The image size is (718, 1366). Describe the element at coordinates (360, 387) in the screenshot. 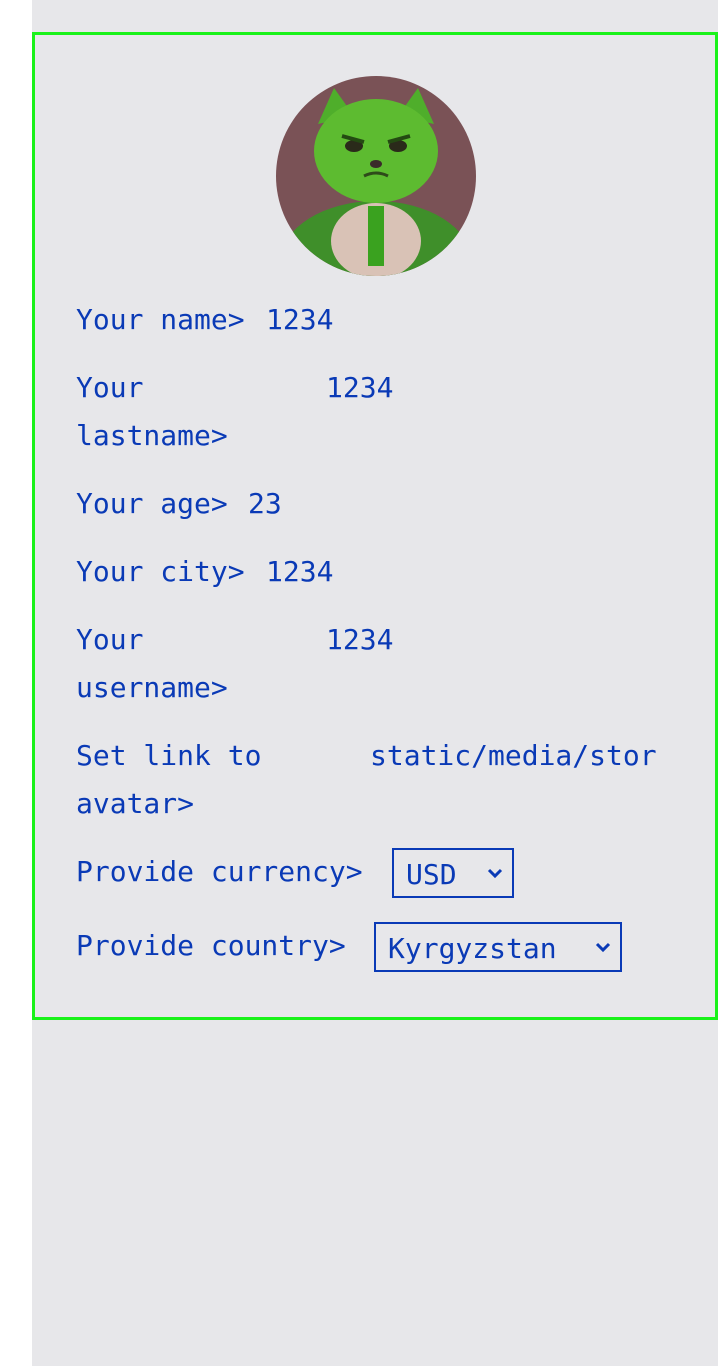

I see `lastname-value: 1234` at that location.